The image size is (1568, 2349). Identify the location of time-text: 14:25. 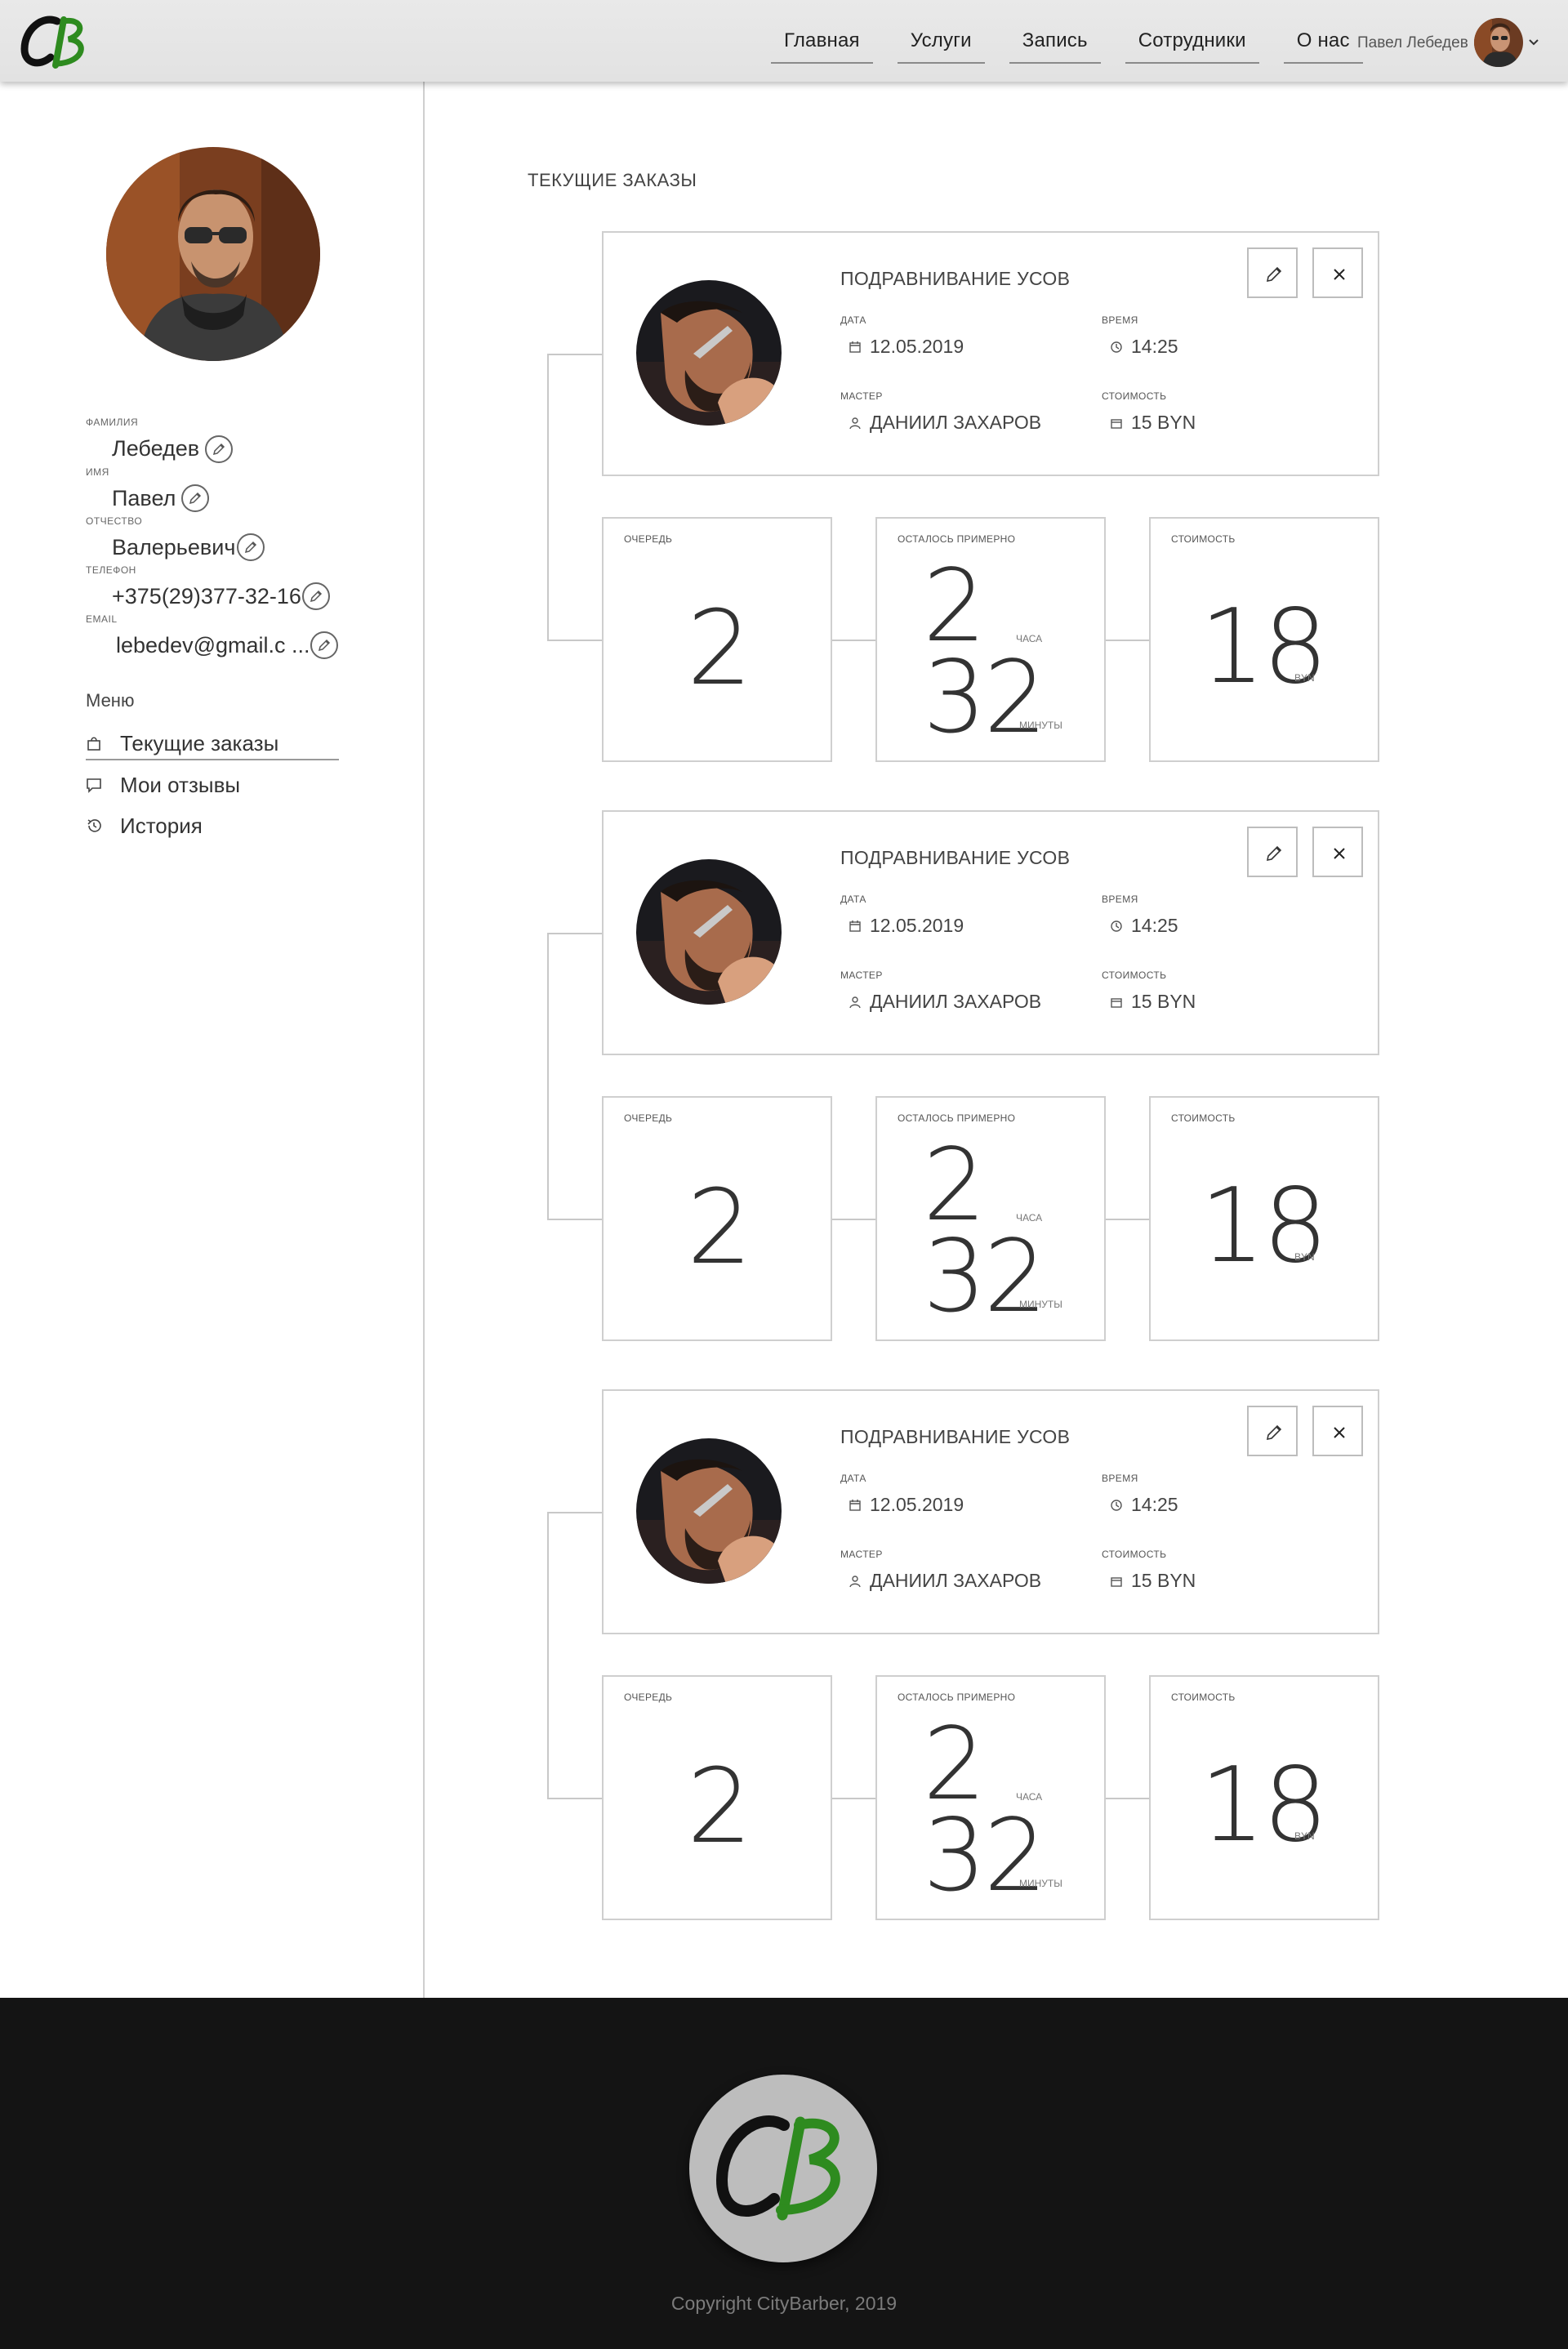
(1154, 1504).